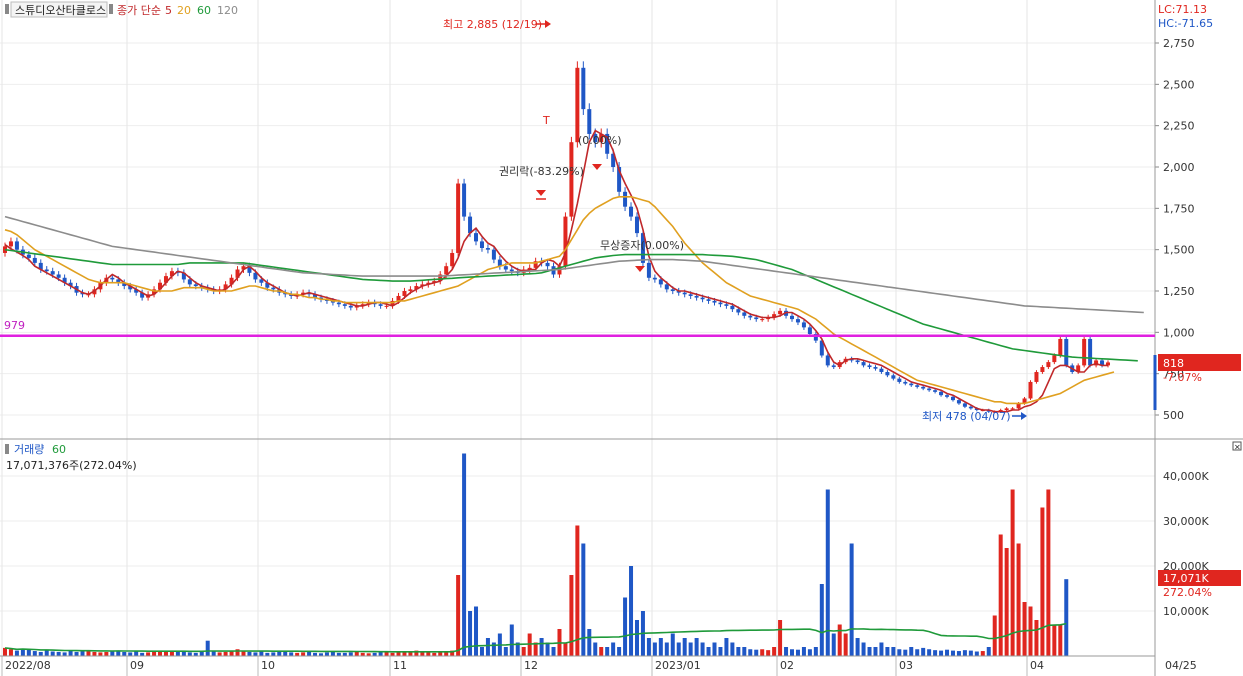 This screenshot has height=676, width=1243. What do you see at coordinates (1182, 9) in the screenshot?
I see `lc-label: LC:71.13` at bounding box center [1182, 9].